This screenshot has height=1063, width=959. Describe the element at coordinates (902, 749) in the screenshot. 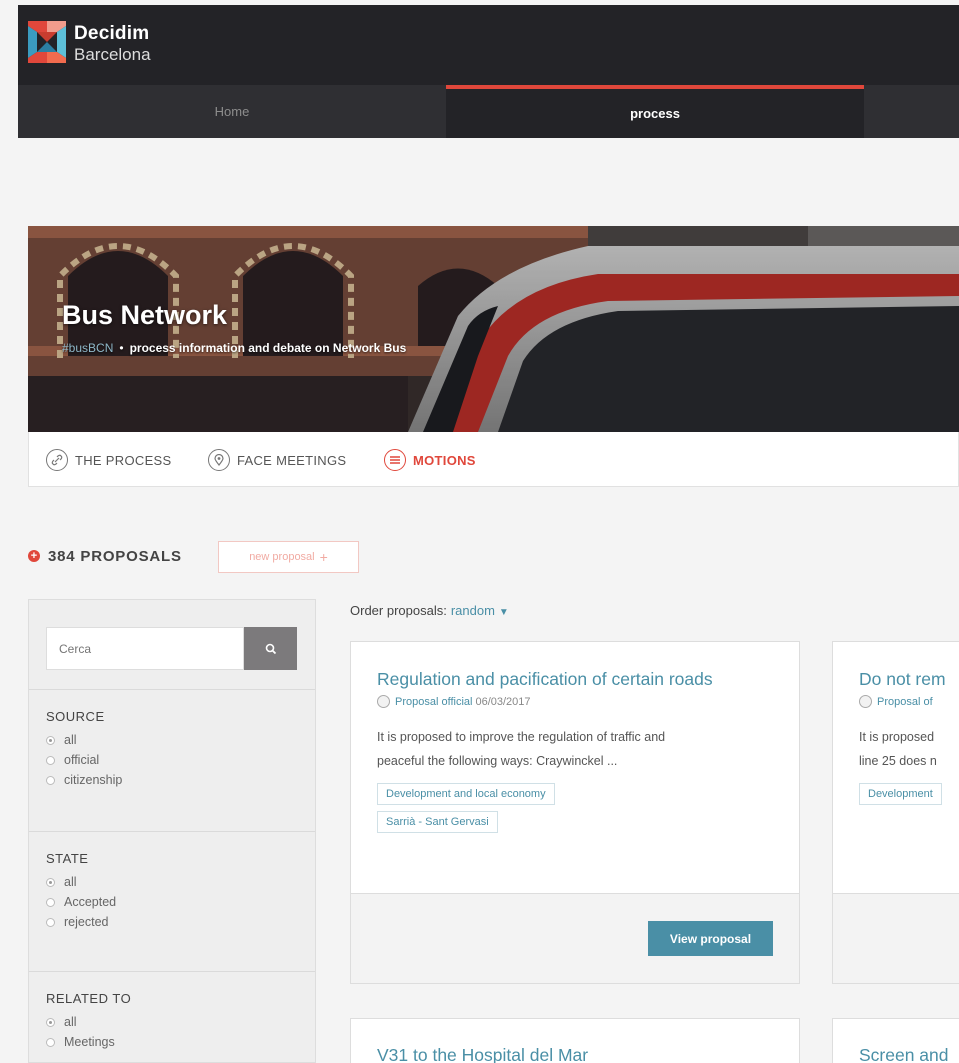

I see `proposal-excerpt: It is proposed line 25 does n` at that location.